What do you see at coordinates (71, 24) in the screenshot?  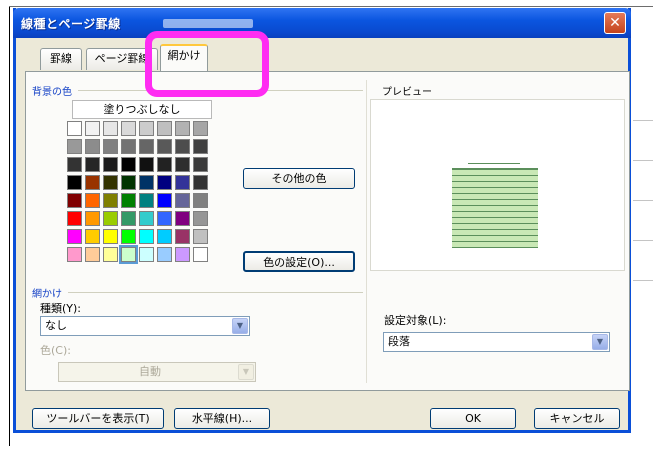 I see `window-title: 線種とページ罫線` at bounding box center [71, 24].